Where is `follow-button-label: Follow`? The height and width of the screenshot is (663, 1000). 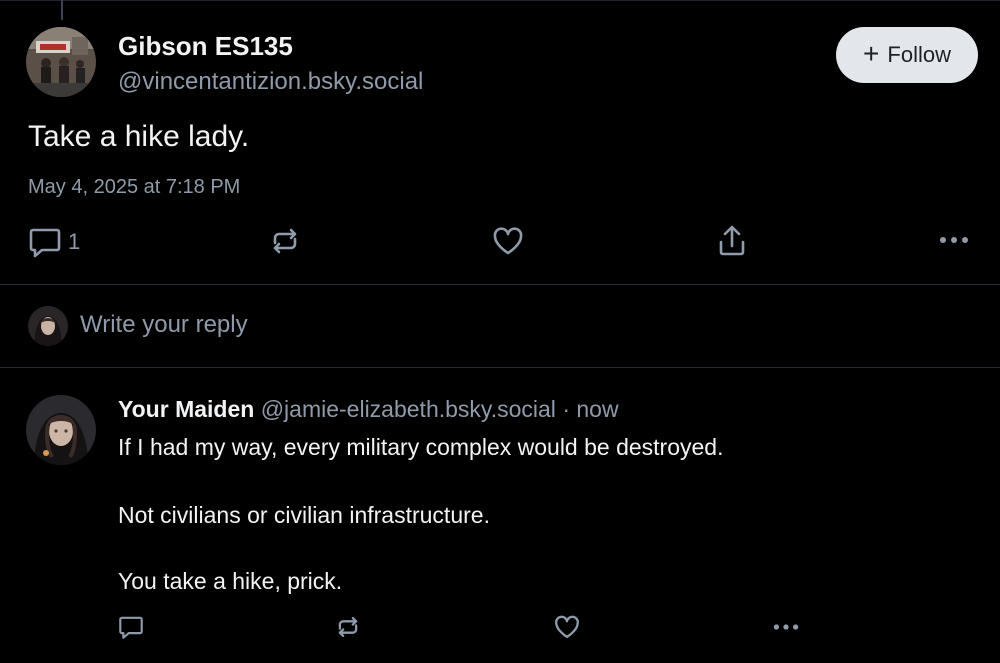
follow-button-label: Follow is located at coordinates (919, 54).